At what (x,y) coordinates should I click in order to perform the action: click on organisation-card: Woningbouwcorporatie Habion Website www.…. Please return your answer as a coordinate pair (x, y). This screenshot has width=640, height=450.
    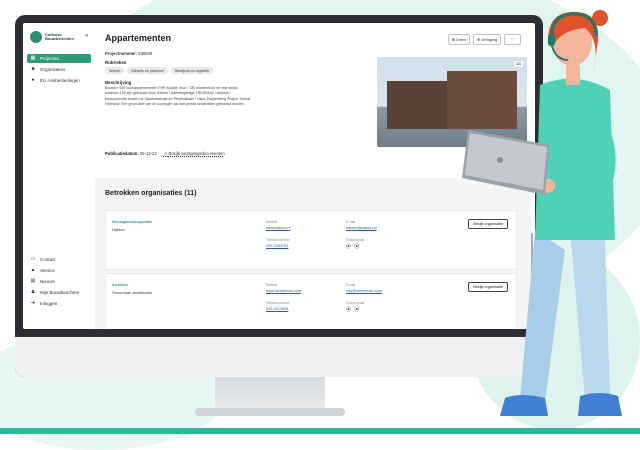
    Looking at the image, I should click on (311, 240).